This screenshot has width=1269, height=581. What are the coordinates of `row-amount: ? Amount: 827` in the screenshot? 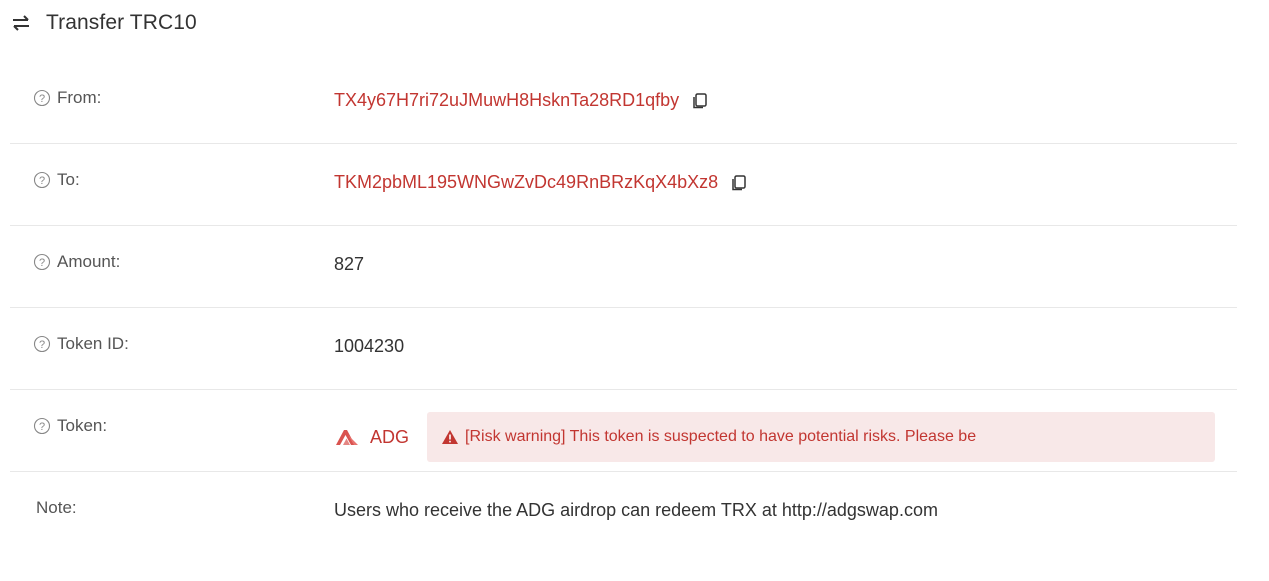 It's located at (623, 267).